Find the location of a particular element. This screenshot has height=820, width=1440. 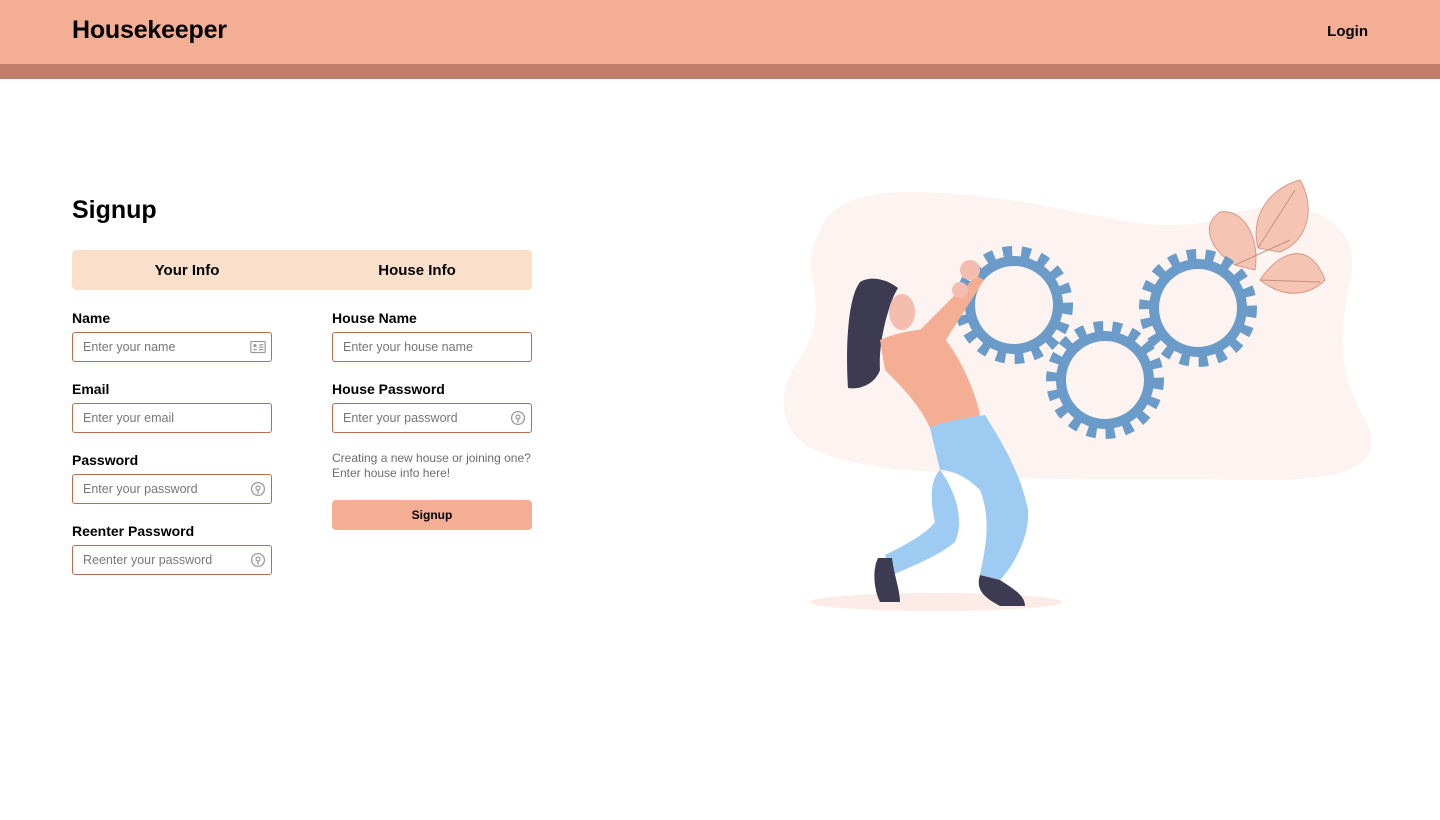

email-label: Email is located at coordinates (91, 389).